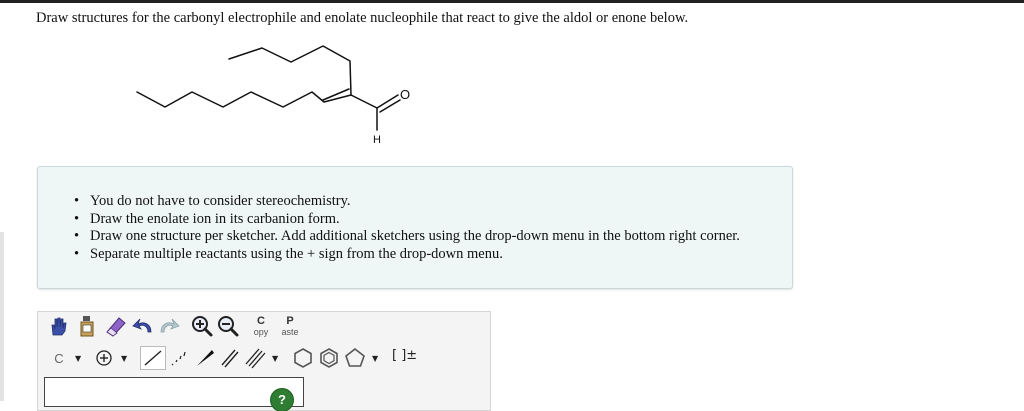  What do you see at coordinates (405, 94) in the screenshot?
I see `oxygen-label: O` at bounding box center [405, 94].